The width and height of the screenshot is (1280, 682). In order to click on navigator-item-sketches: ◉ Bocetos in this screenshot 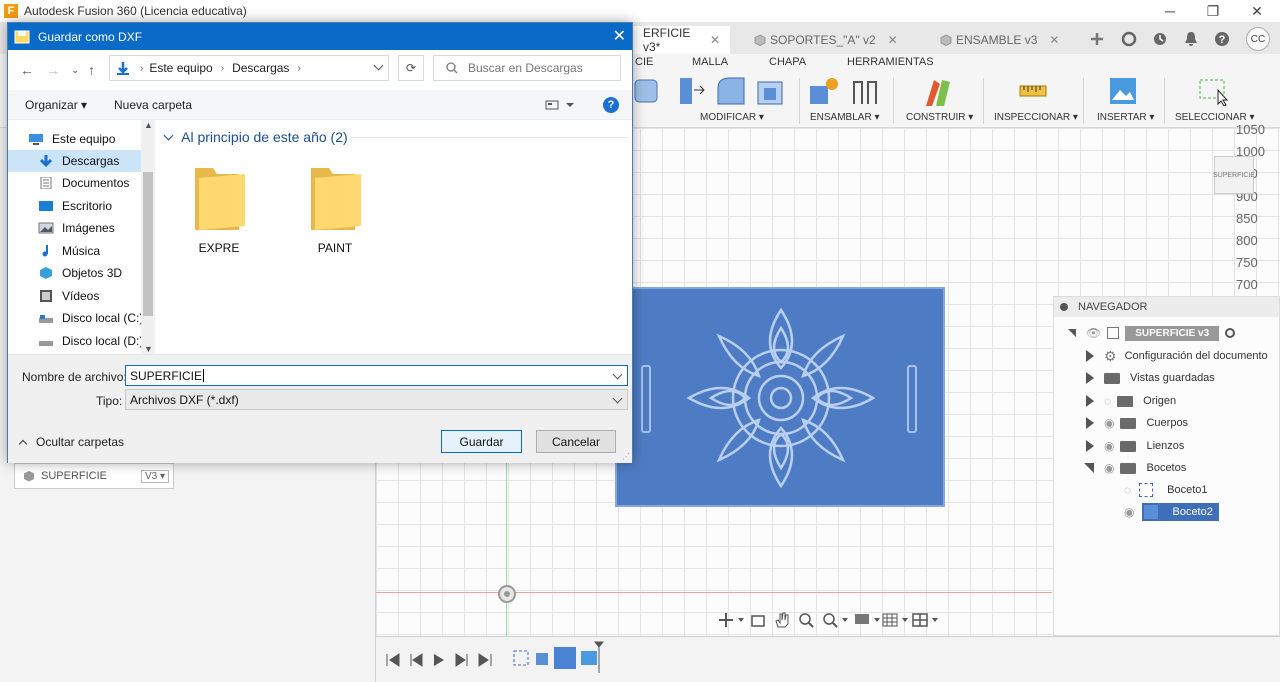, I will do `click(1135, 468)`.